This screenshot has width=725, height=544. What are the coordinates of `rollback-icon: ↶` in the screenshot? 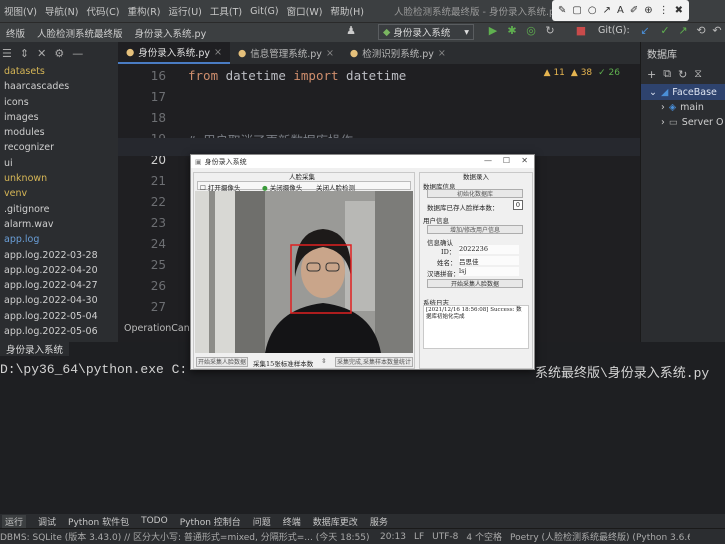 It's located at (717, 31).